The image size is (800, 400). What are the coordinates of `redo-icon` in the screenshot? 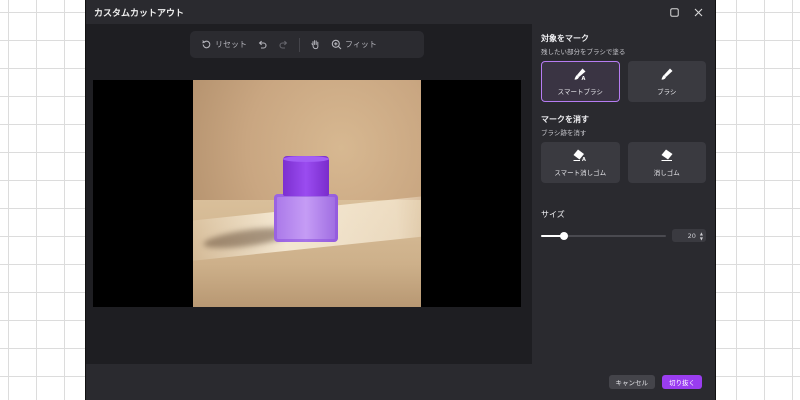 It's located at (283, 44).